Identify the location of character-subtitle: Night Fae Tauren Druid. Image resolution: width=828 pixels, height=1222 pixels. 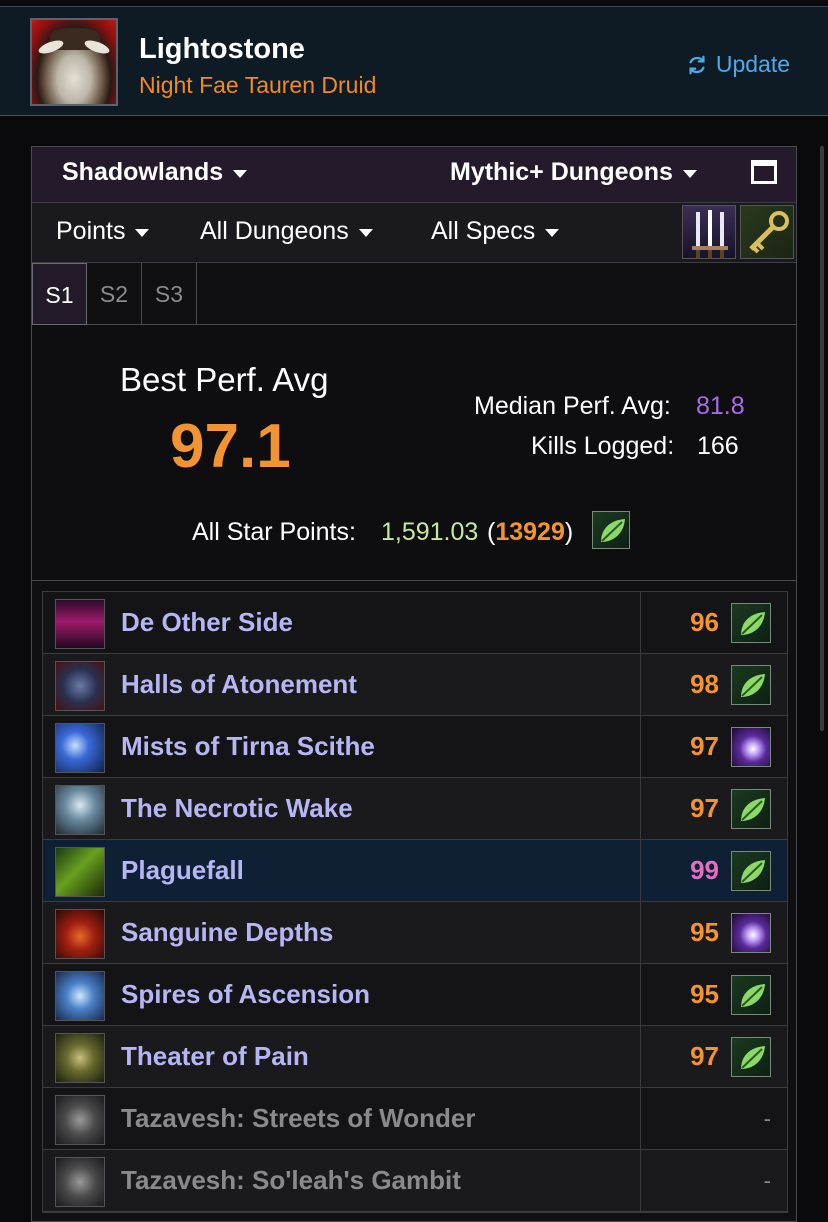
(258, 85).